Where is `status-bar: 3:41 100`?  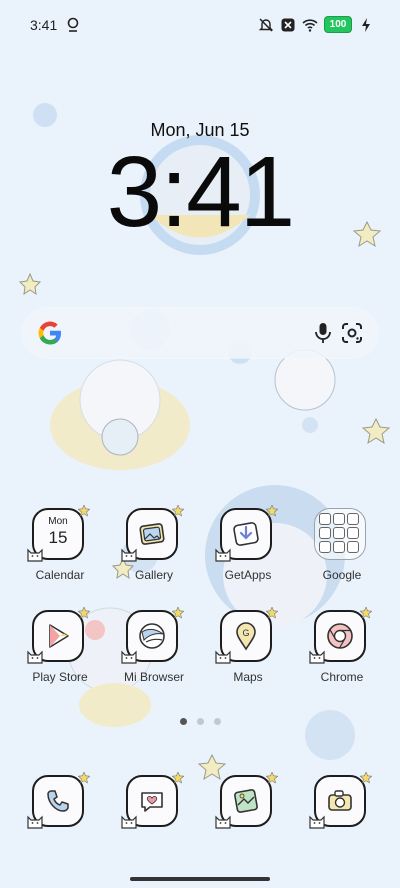
status-bar: 3:41 100 is located at coordinates (200, 26).